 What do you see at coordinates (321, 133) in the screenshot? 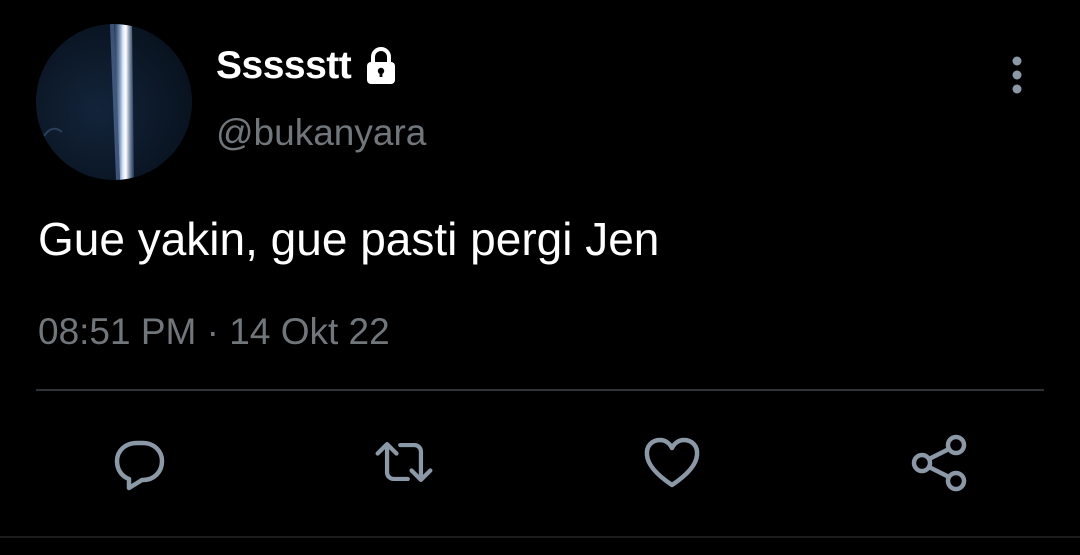
I see `user-handle: @bukanyara` at bounding box center [321, 133].